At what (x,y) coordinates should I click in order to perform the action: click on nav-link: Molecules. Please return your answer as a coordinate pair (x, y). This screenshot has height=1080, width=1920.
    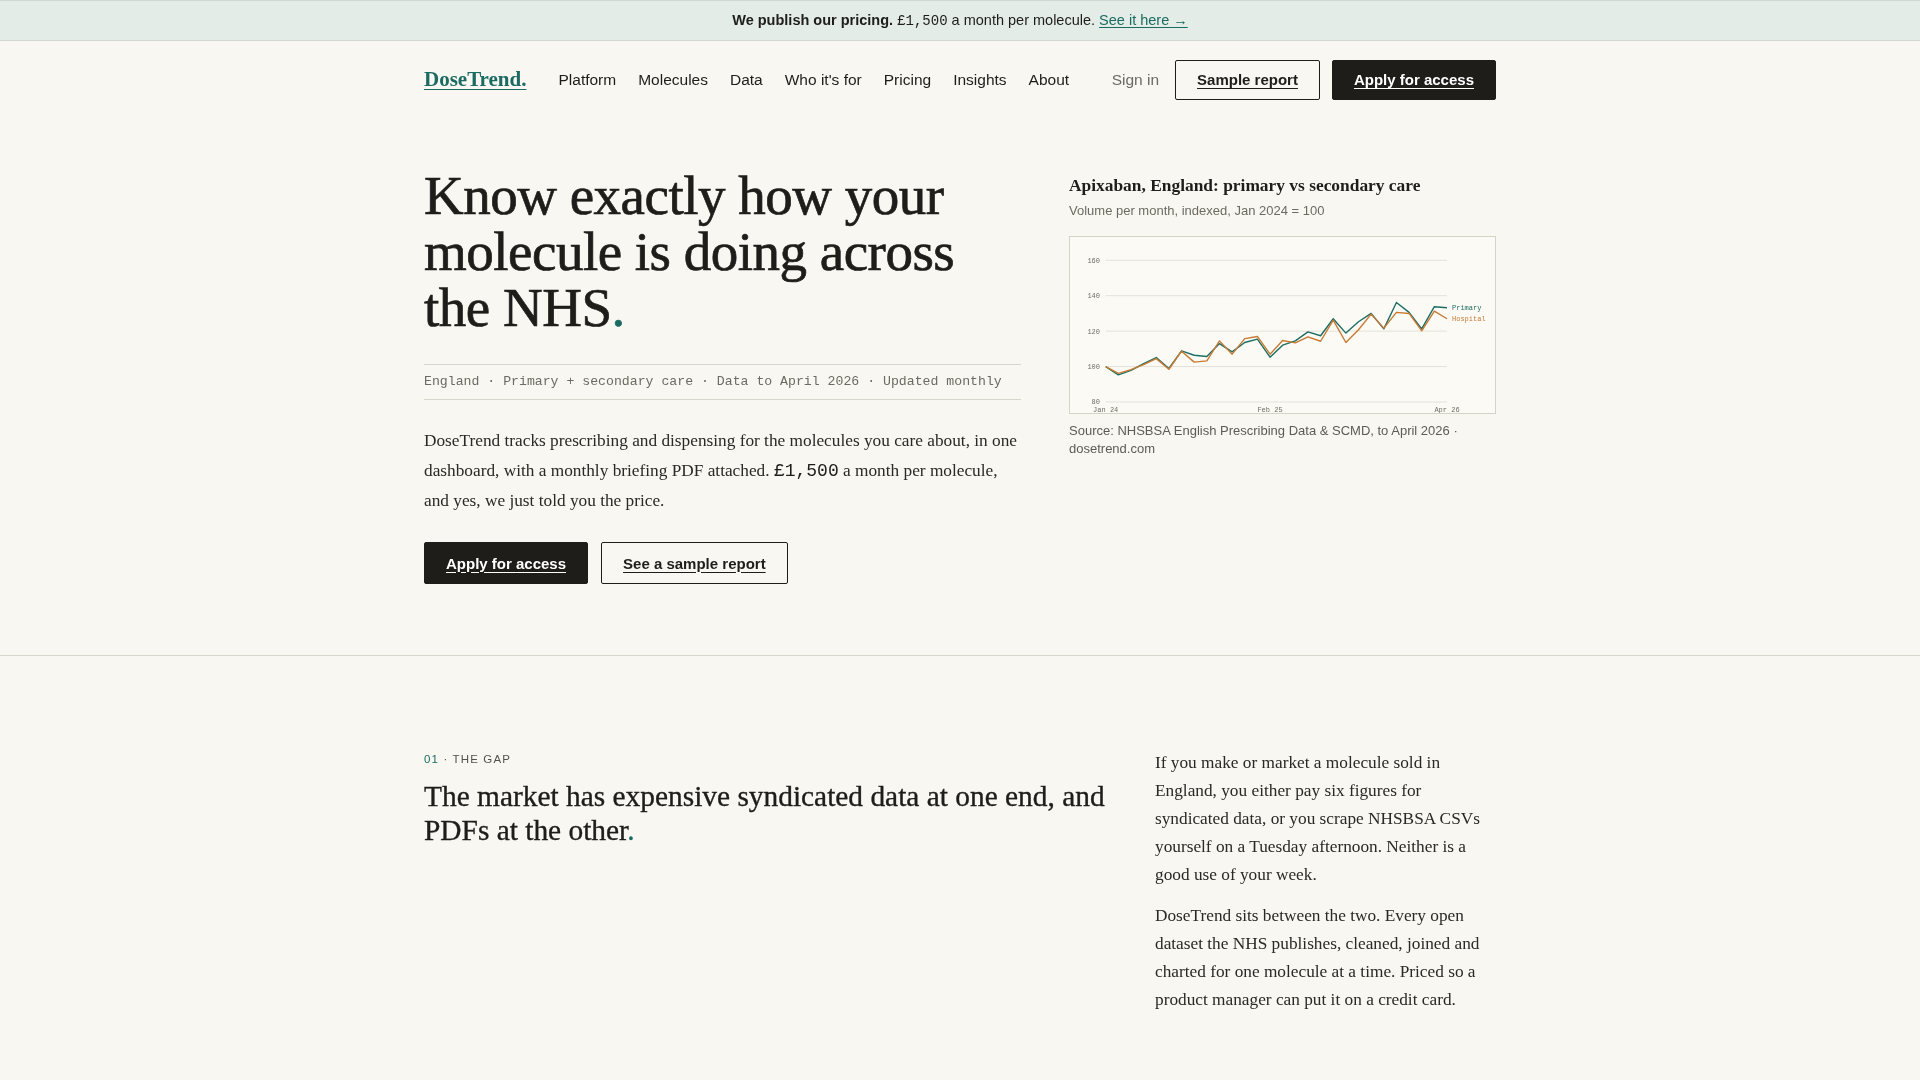
    Looking at the image, I should click on (673, 79).